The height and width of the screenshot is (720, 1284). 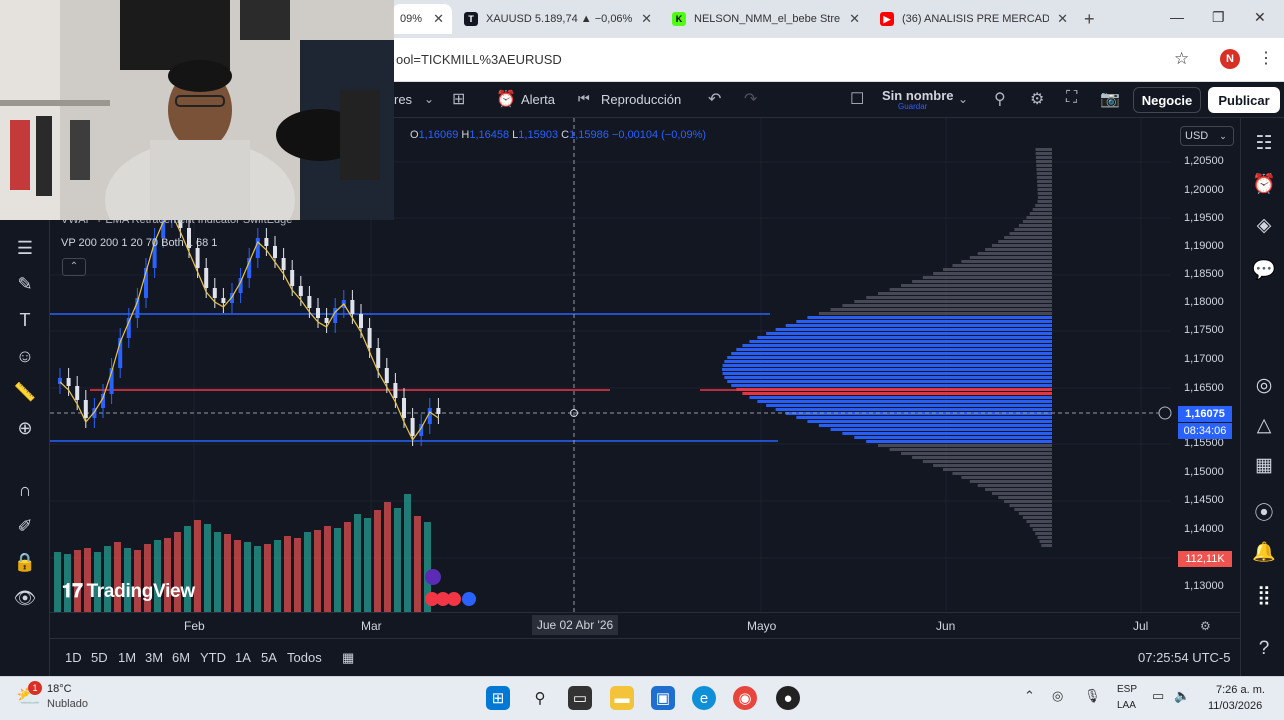 What do you see at coordinates (1244, 100) in the screenshot?
I see `publish-button: Publicar` at bounding box center [1244, 100].